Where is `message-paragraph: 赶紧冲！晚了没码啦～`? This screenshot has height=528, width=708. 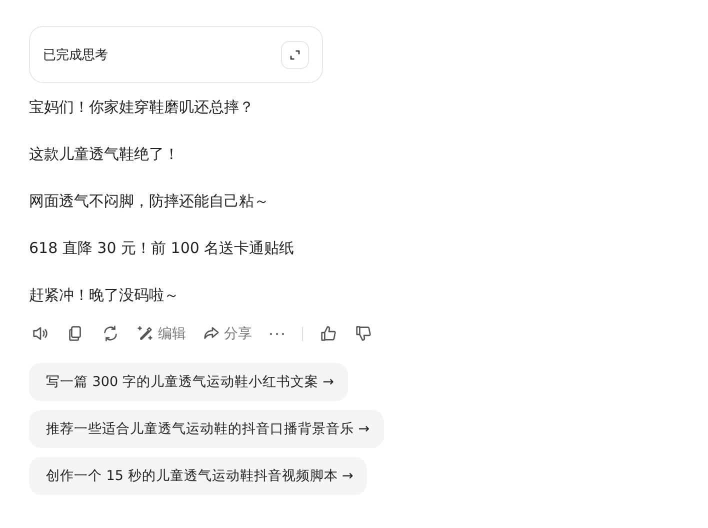 message-paragraph: 赶紧冲！晚了没码啦～ is located at coordinates (104, 295).